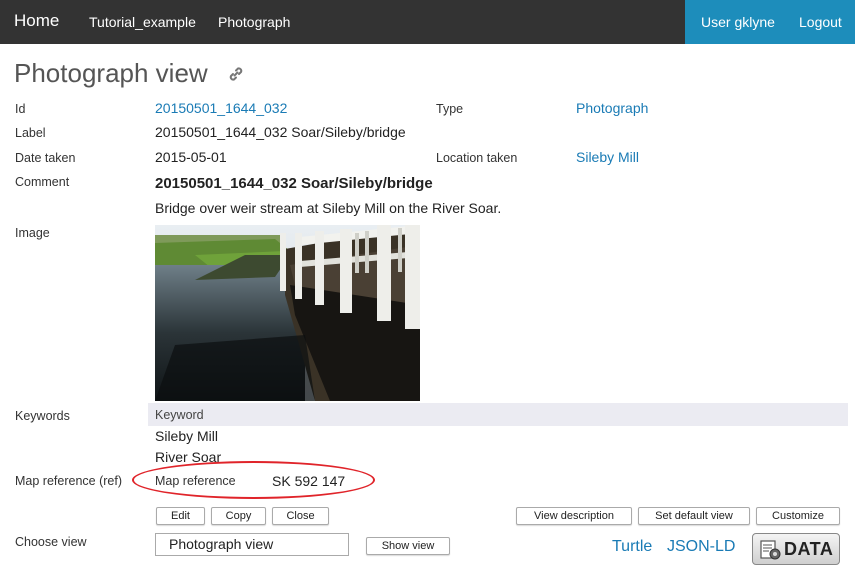 This screenshot has width=855, height=575. Describe the element at coordinates (187, 436) in the screenshot. I see `keyword-item: Sileby Mill` at that location.